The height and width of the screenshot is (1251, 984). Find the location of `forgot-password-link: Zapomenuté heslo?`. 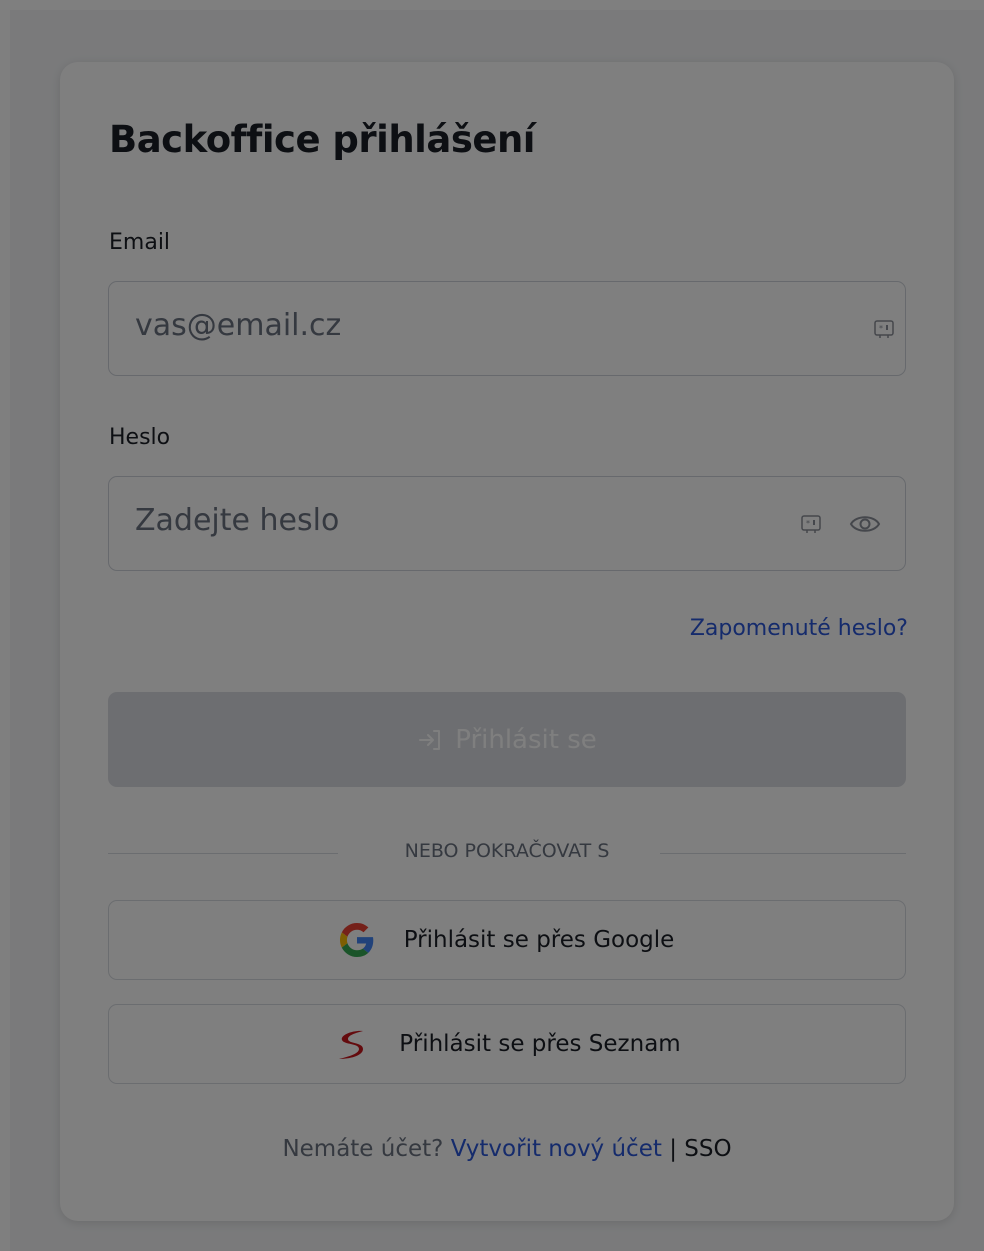

forgot-password-link: Zapomenuté heslo? is located at coordinates (778, 628).